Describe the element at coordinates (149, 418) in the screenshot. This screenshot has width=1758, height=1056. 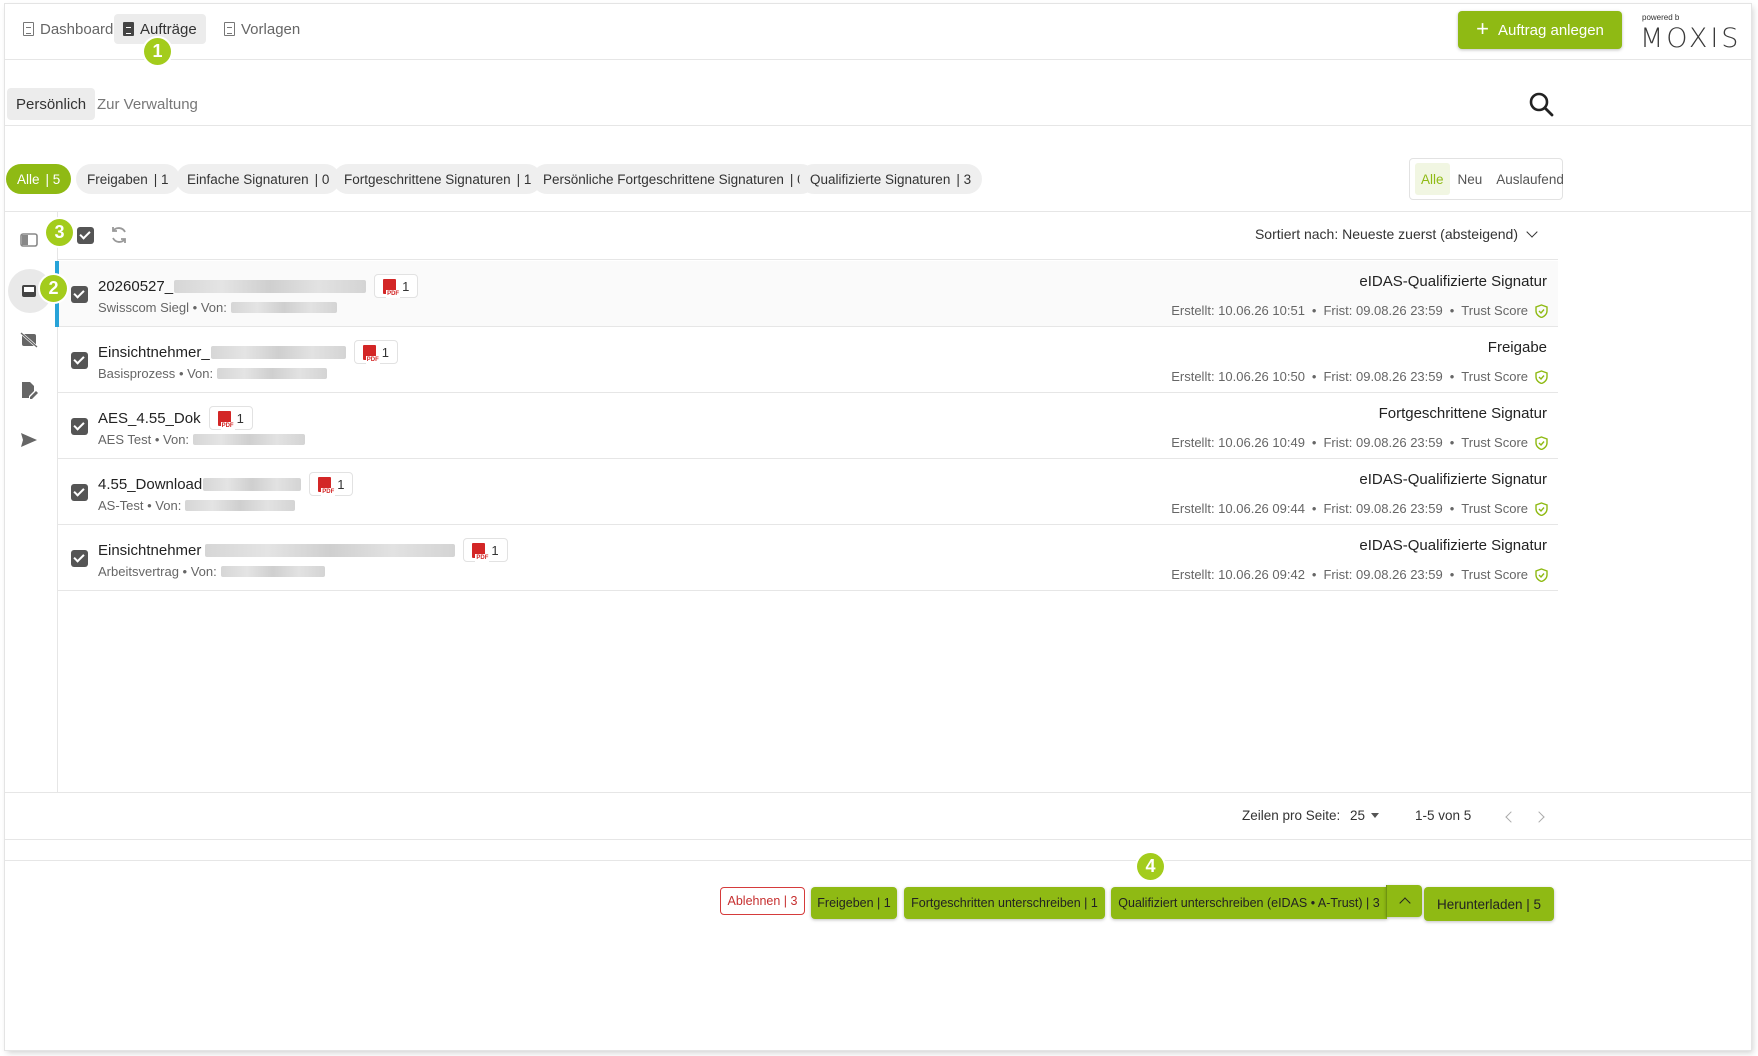
I see `order-title-text: AES_4.55_Dok` at that location.